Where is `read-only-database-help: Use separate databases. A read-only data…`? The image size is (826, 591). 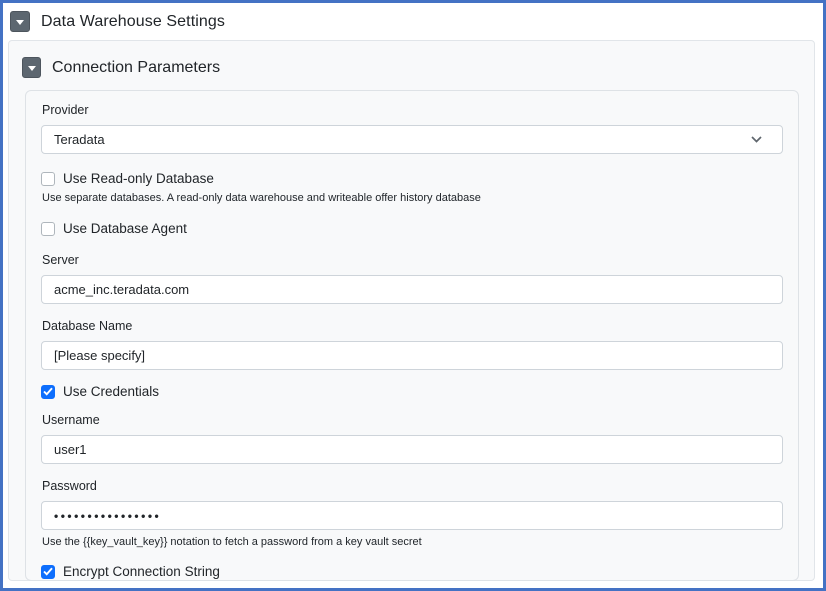 read-only-database-help: Use separate databases. A read-only data… is located at coordinates (261, 198).